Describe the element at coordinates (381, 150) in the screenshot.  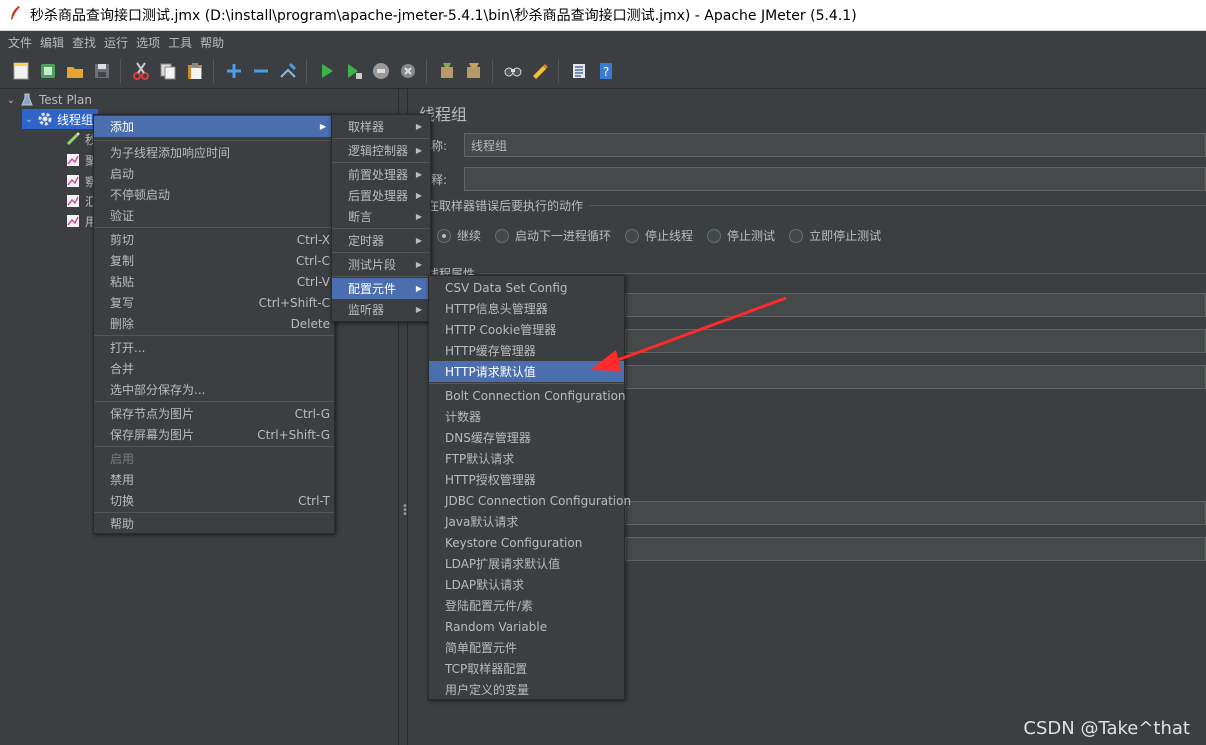
I see `menu-item-logic-controller: 逻辑控制器 ▶` at that location.